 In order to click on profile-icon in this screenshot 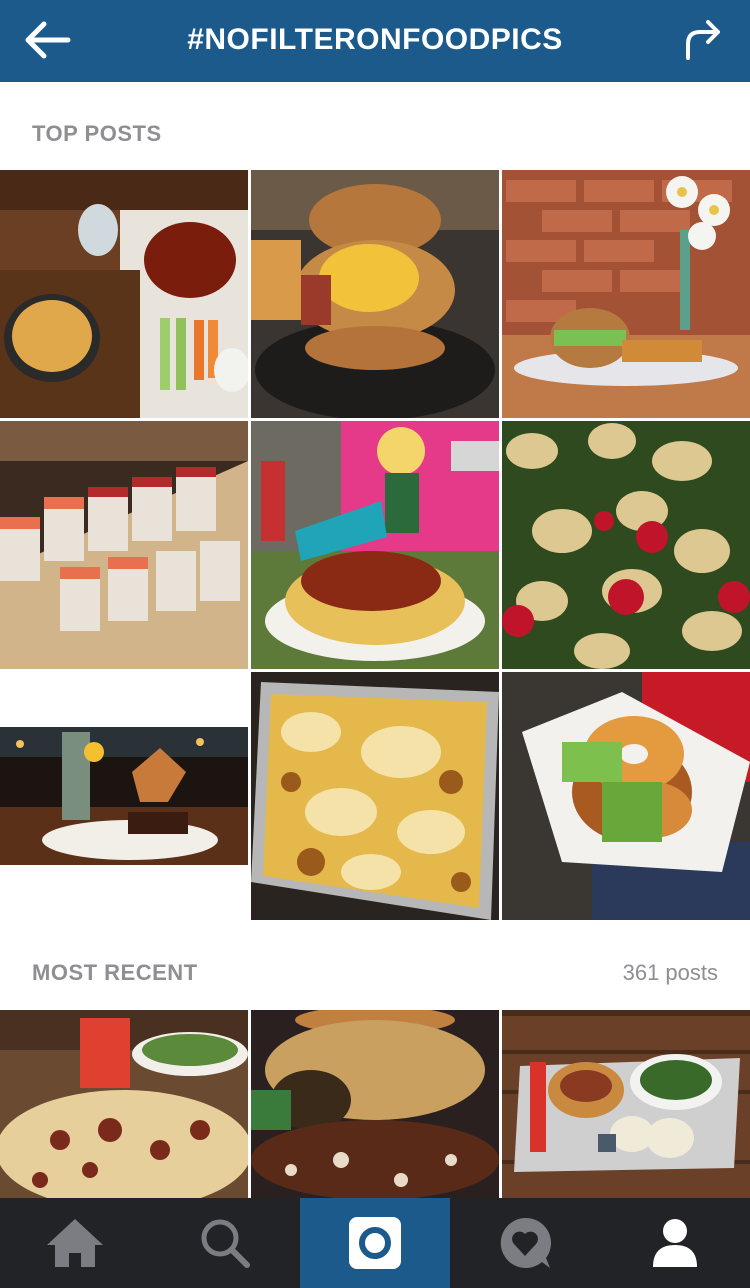, I will do `click(675, 1243)`.